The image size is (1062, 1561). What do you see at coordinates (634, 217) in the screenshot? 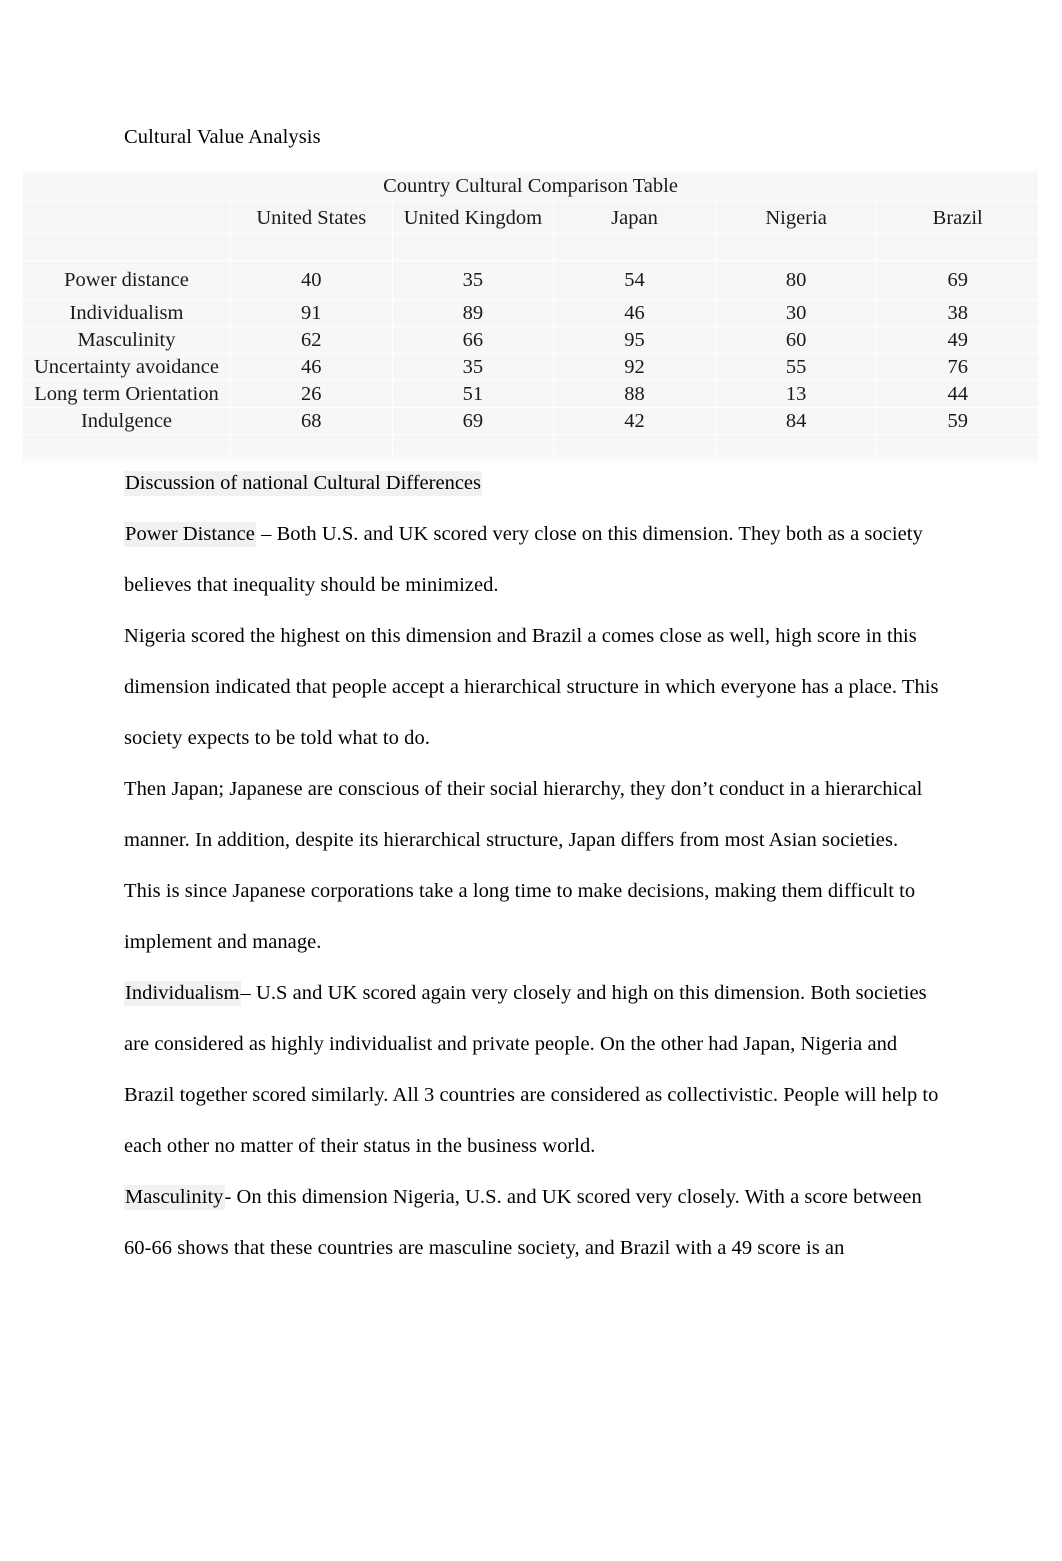
I see `column-header-japan: Japan` at bounding box center [634, 217].